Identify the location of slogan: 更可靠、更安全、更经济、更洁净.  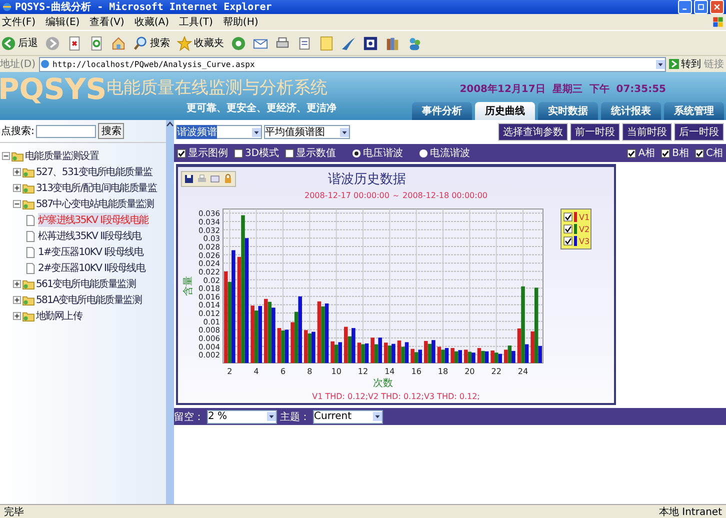
(261, 108).